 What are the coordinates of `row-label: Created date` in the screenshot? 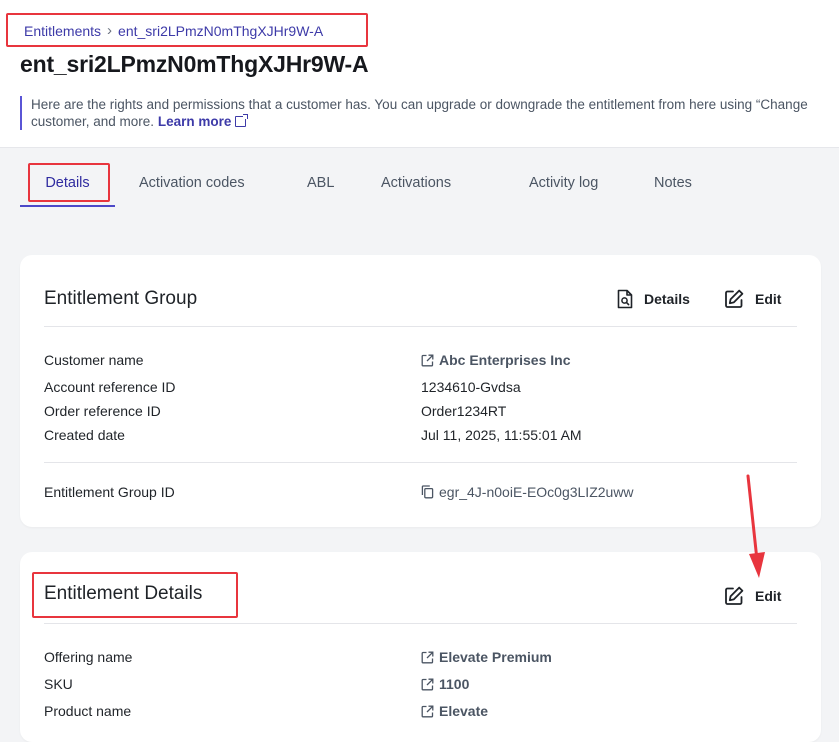 It's located at (84, 435).